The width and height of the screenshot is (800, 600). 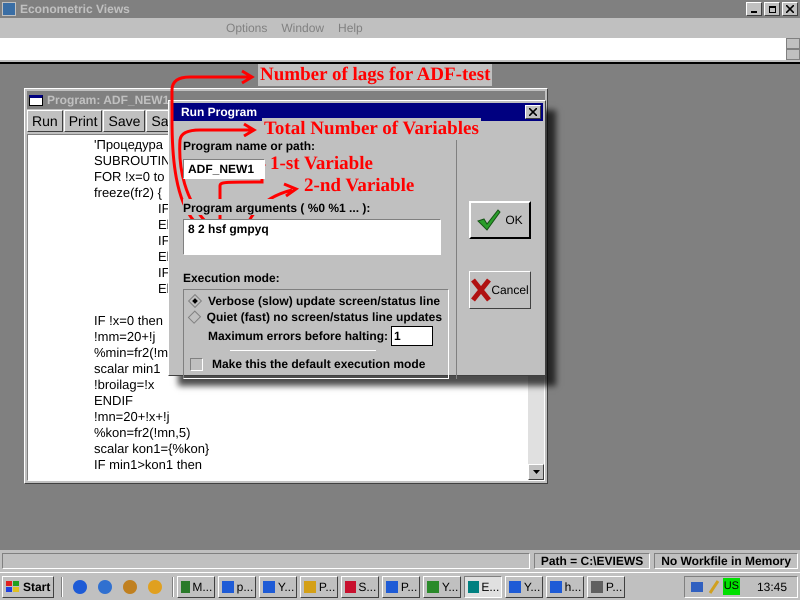 I want to click on minimize-button, so click(x=754, y=9).